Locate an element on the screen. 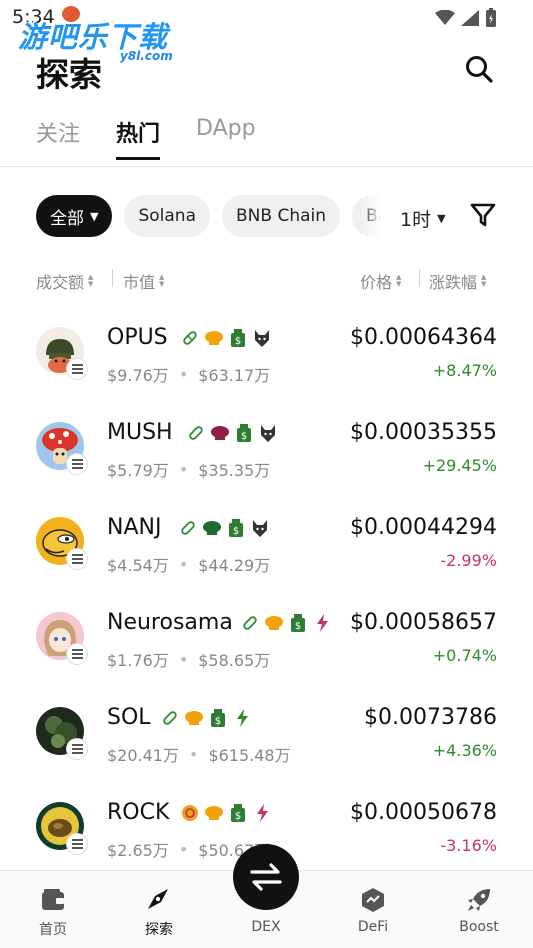 This screenshot has height=948, width=533. explore-tabs: 关注 热门 DApp is located at coordinates (164, 138).